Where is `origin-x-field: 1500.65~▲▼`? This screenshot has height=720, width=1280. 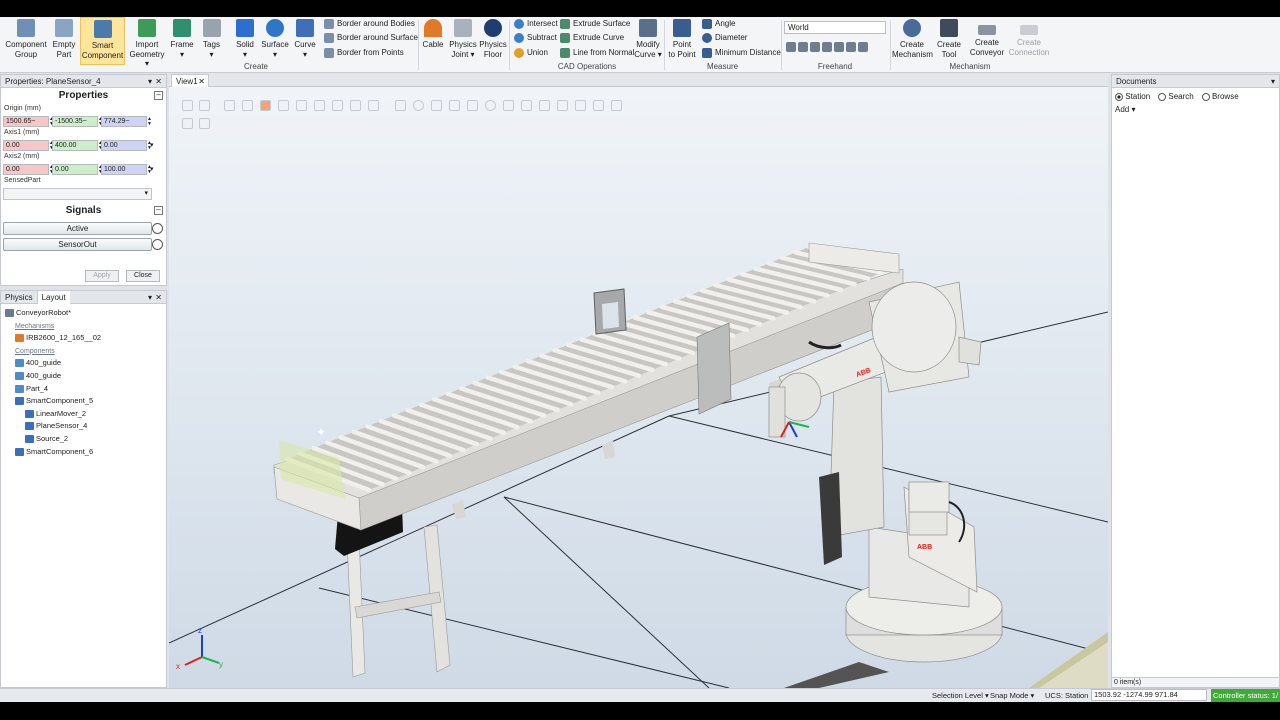
origin-x-field: 1500.65~▲▼ is located at coordinates (28, 121).